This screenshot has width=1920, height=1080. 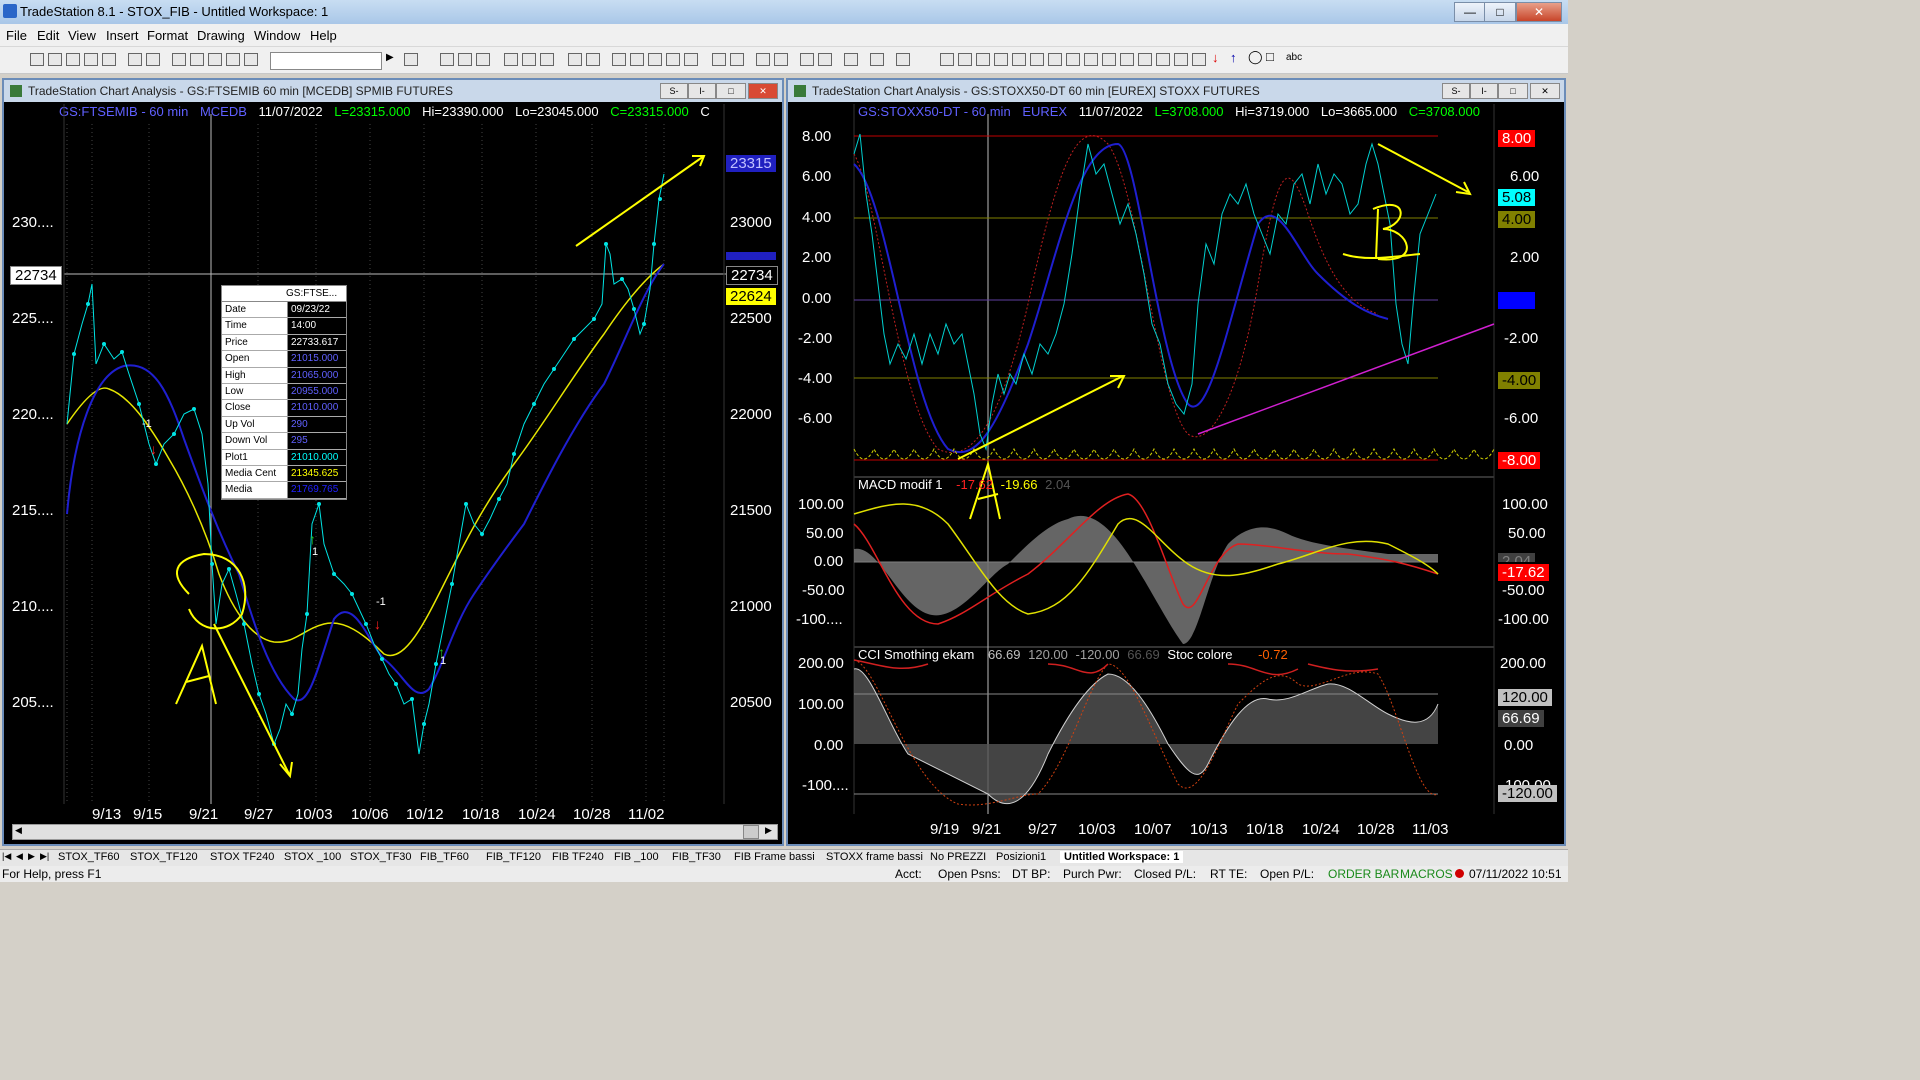 What do you see at coordinates (965, 59) in the screenshot?
I see `hline-icon` at bounding box center [965, 59].